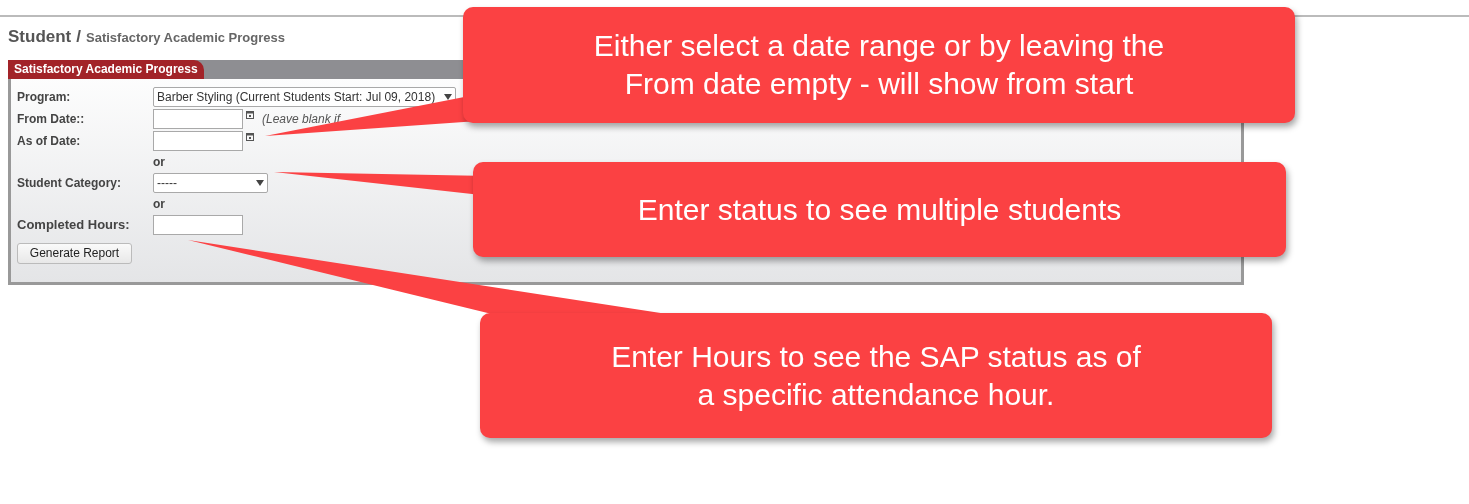 This screenshot has width=1469, height=504. Describe the element at coordinates (301, 119) in the screenshot. I see `hint-text: (Leave blank if` at that location.